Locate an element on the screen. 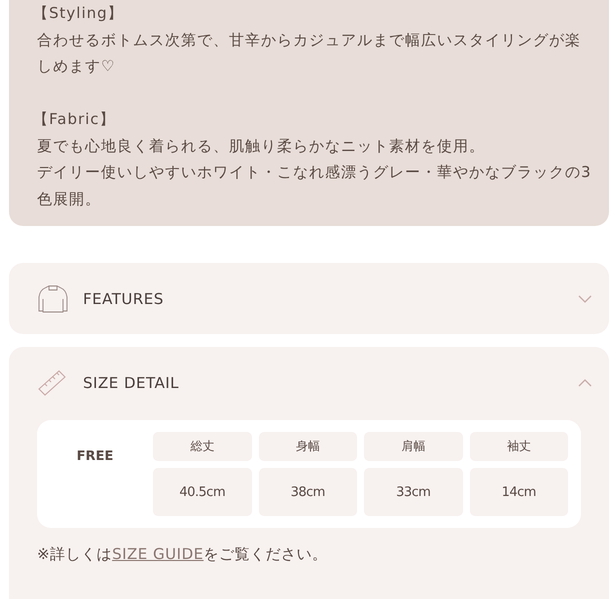  table-cell: 33cm is located at coordinates (413, 492).